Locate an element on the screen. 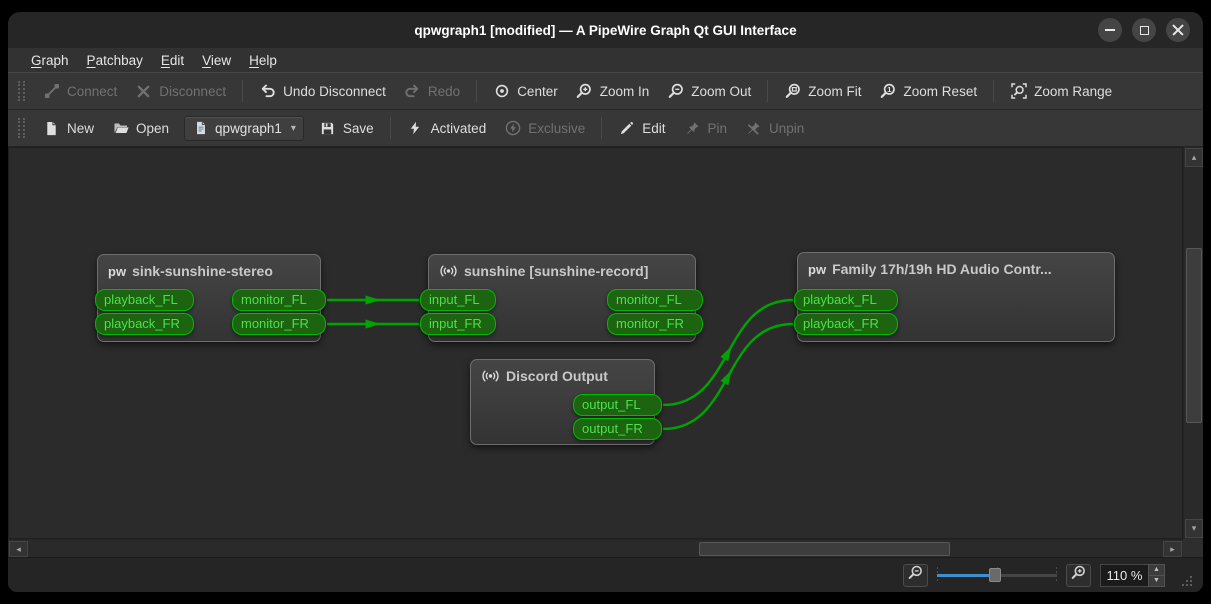  port-sunshine-monitor_FL: monitor_FL is located at coordinates (655, 300).